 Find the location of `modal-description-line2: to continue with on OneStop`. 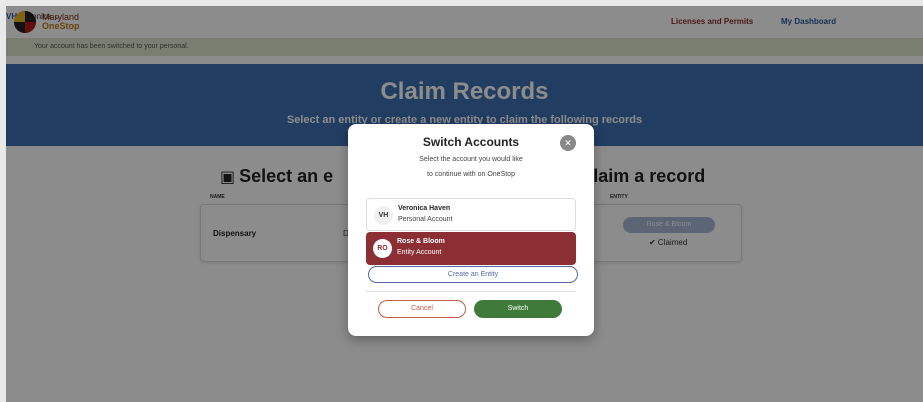

modal-description-line2: to continue with on OneStop is located at coordinates (471, 174).